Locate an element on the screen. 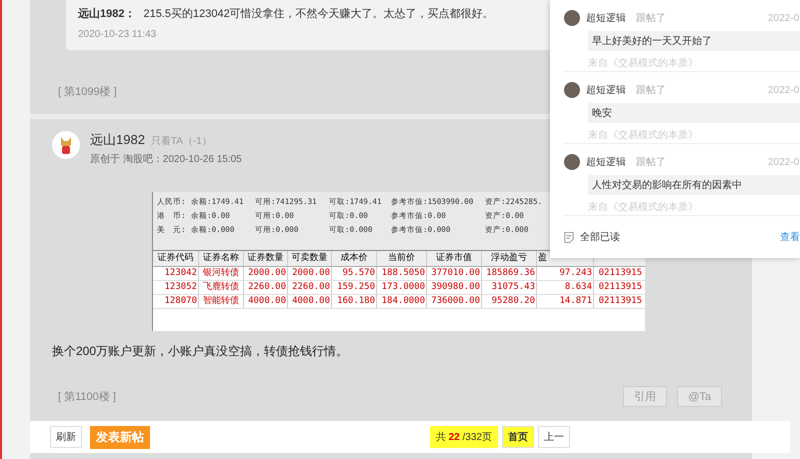  table-cell: 188.5050 is located at coordinates (402, 273).